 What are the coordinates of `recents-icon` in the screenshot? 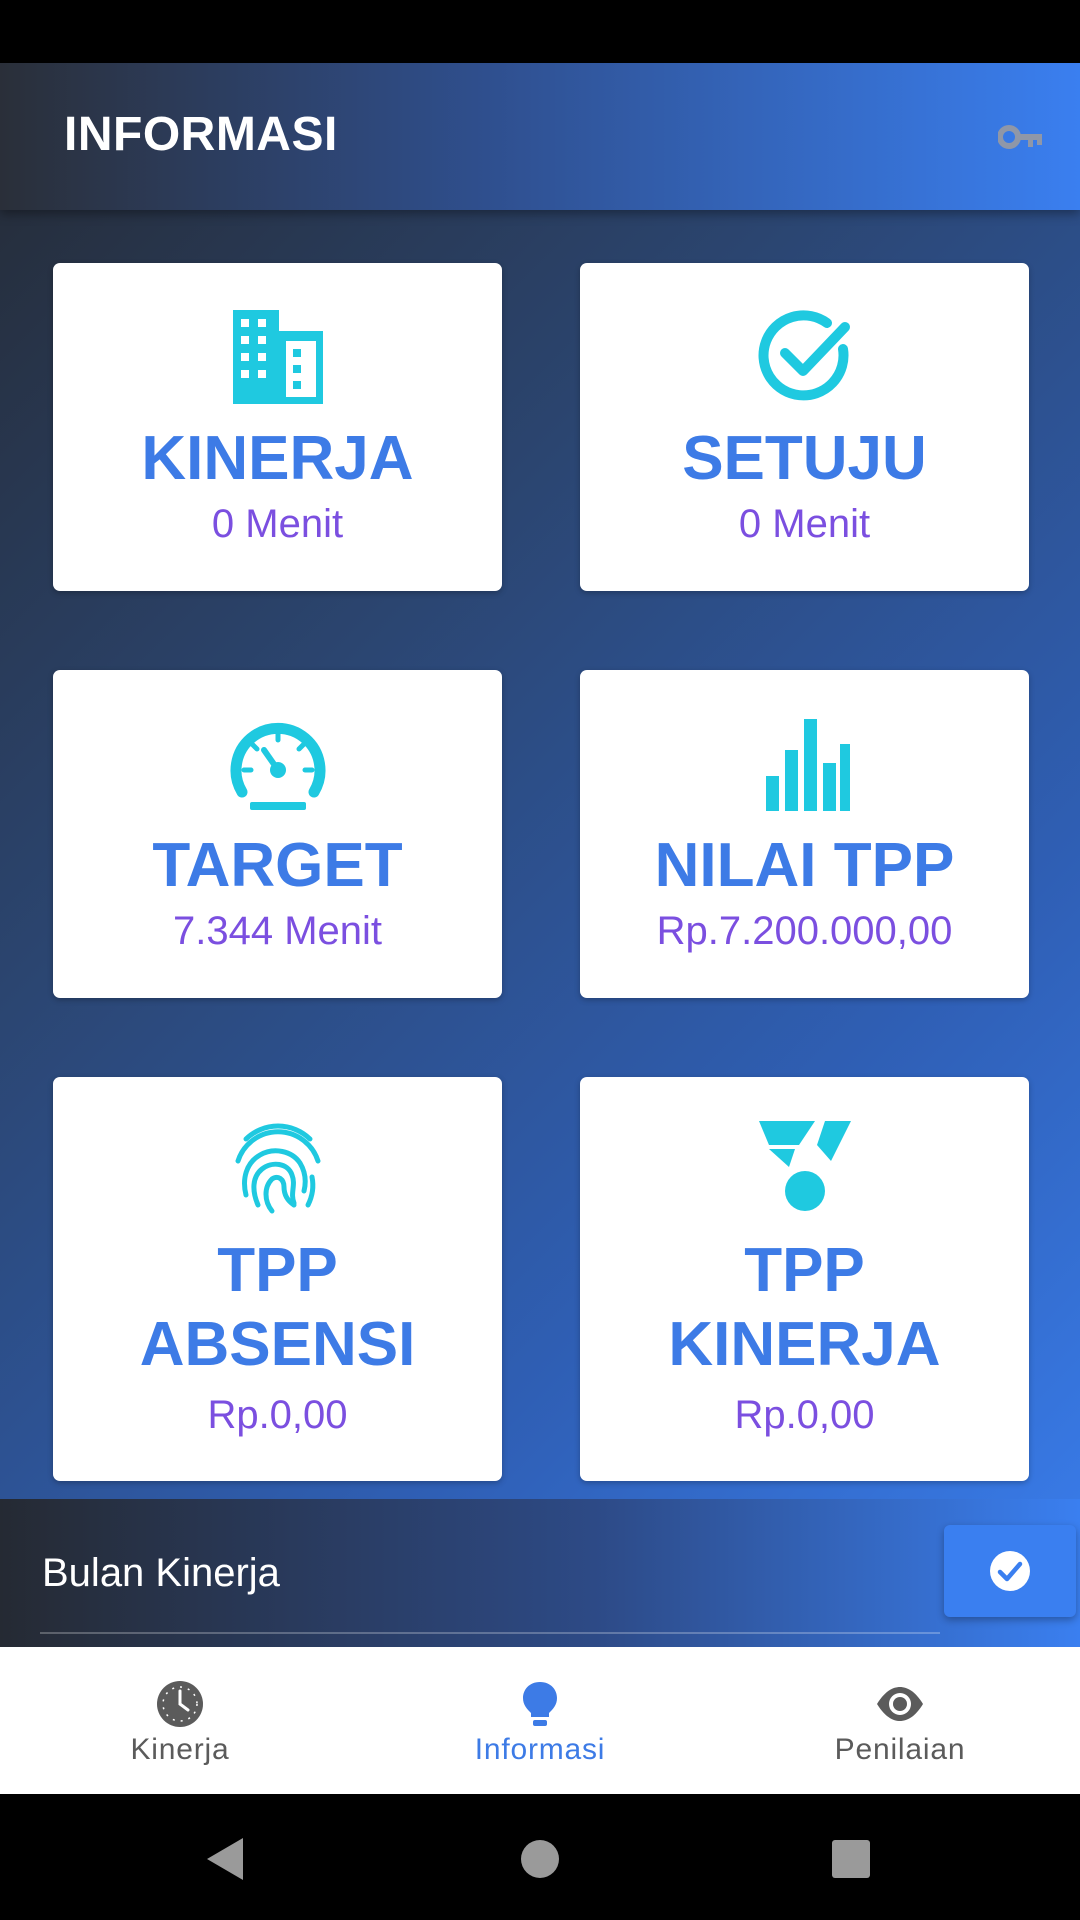 It's located at (851, 1859).